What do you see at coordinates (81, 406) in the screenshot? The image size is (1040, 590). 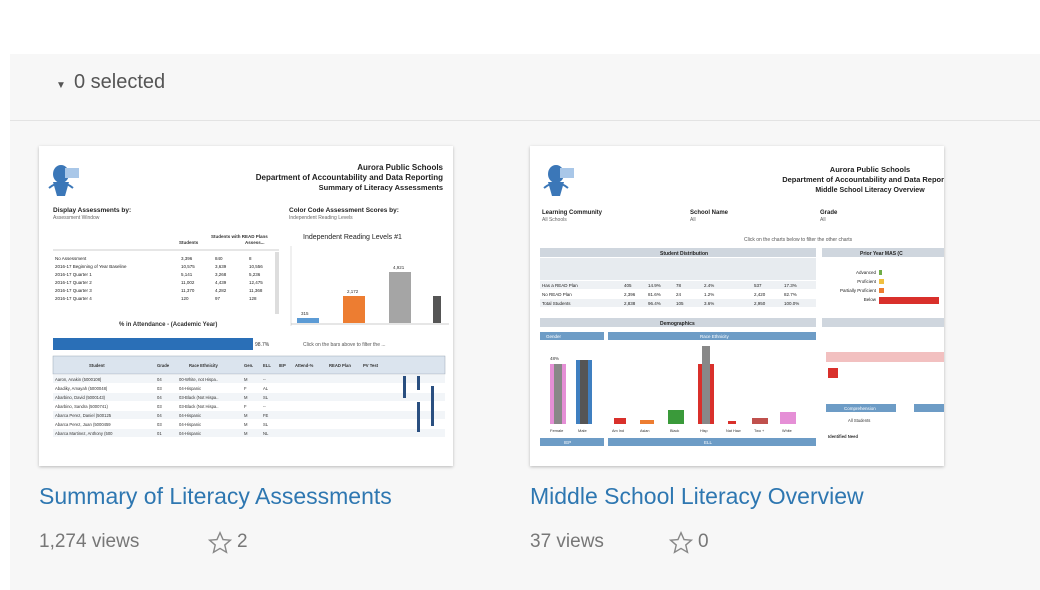 I see `svg-text: Abarbino, Sandra (5000741)` at bounding box center [81, 406].